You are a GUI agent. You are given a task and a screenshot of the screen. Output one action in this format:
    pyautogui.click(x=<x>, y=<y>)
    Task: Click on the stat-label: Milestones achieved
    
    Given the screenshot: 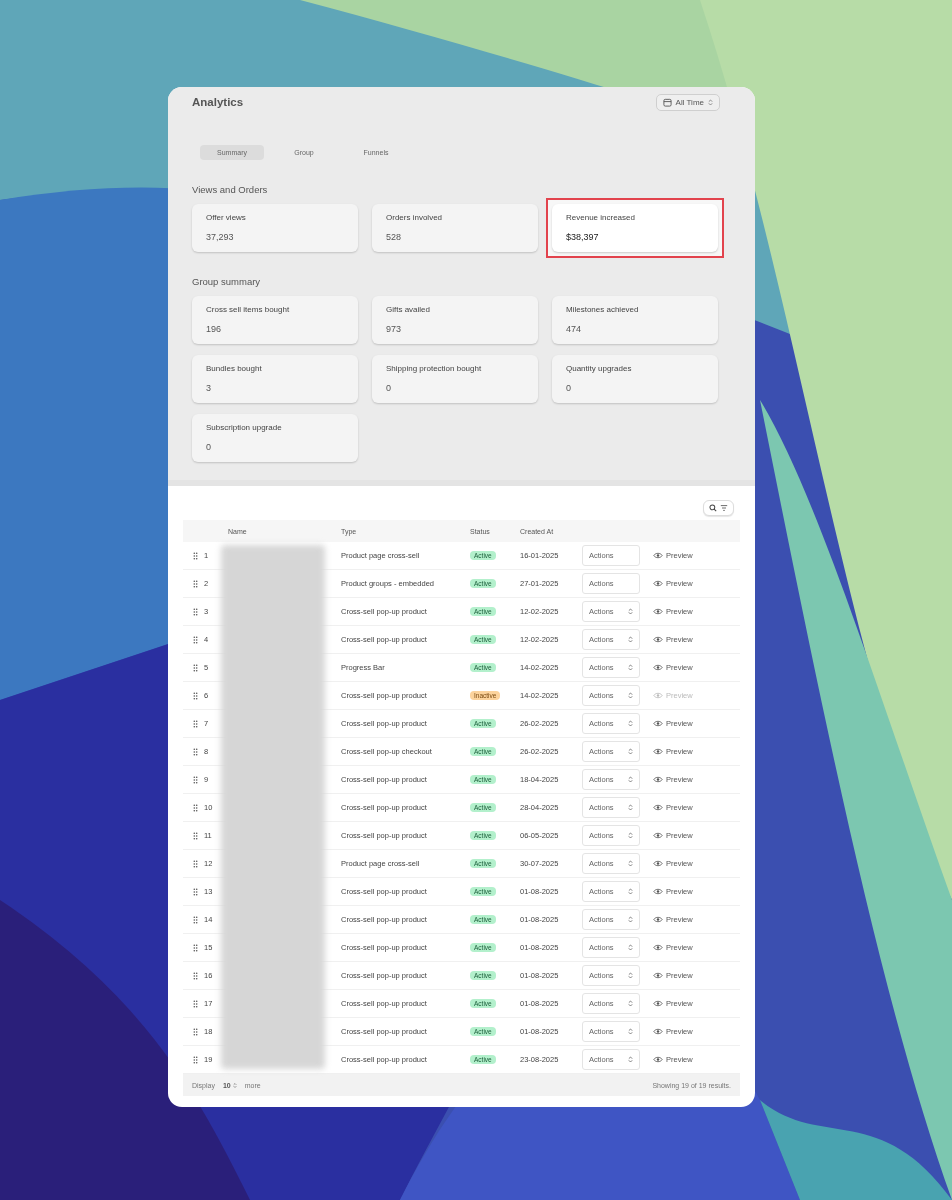 What is the action you would take?
    pyautogui.click(x=603, y=309)
    